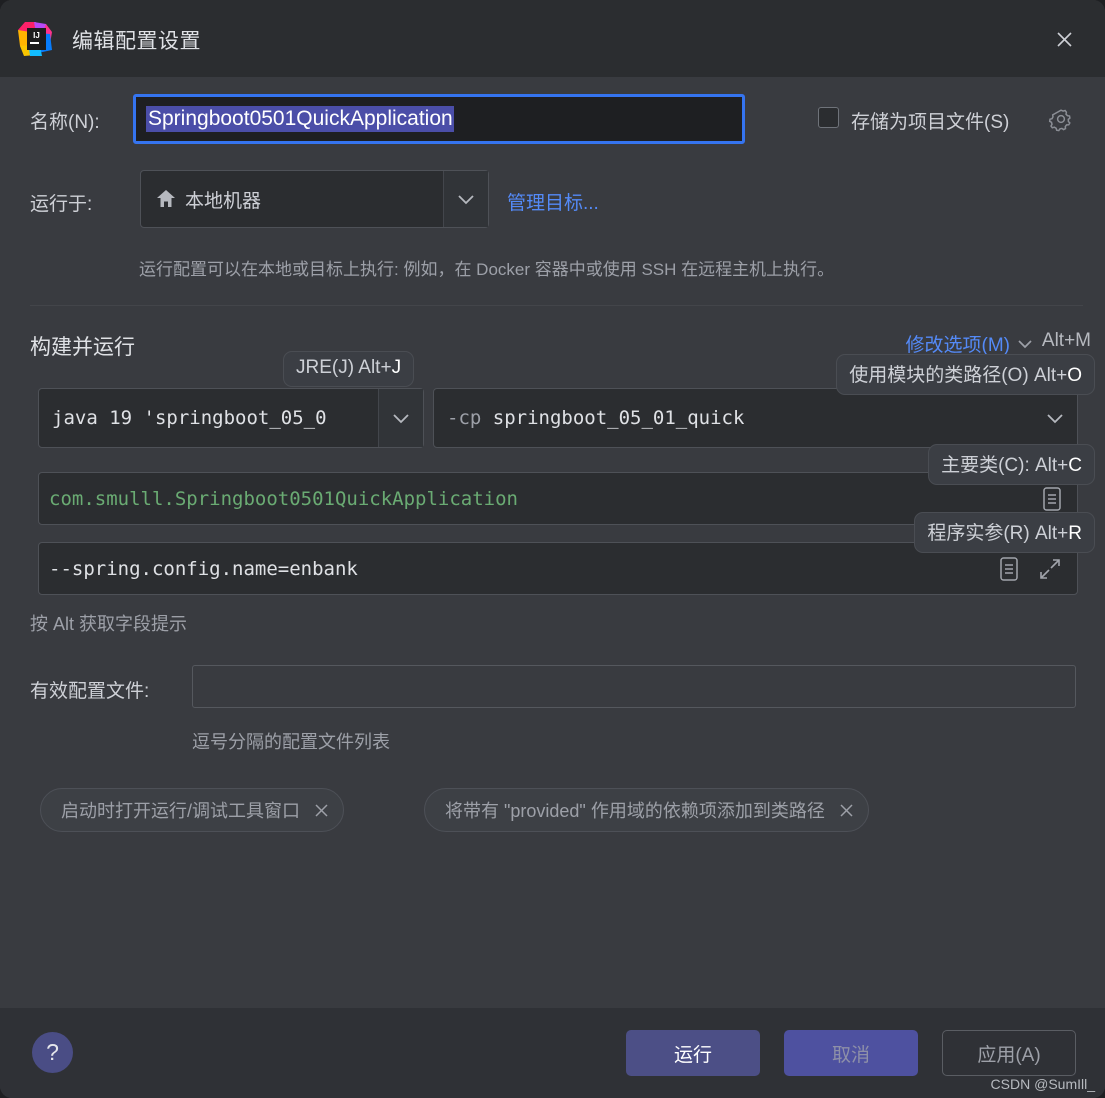  I want to click on name-input-value: Springboot0501QuickApplication, so click(300, 119).